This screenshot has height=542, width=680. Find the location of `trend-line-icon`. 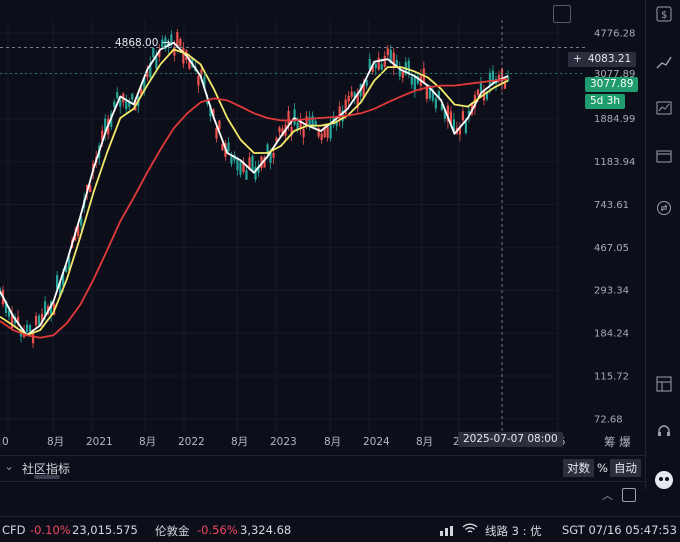

trend-line-icon is located at coordinates (664, 64).